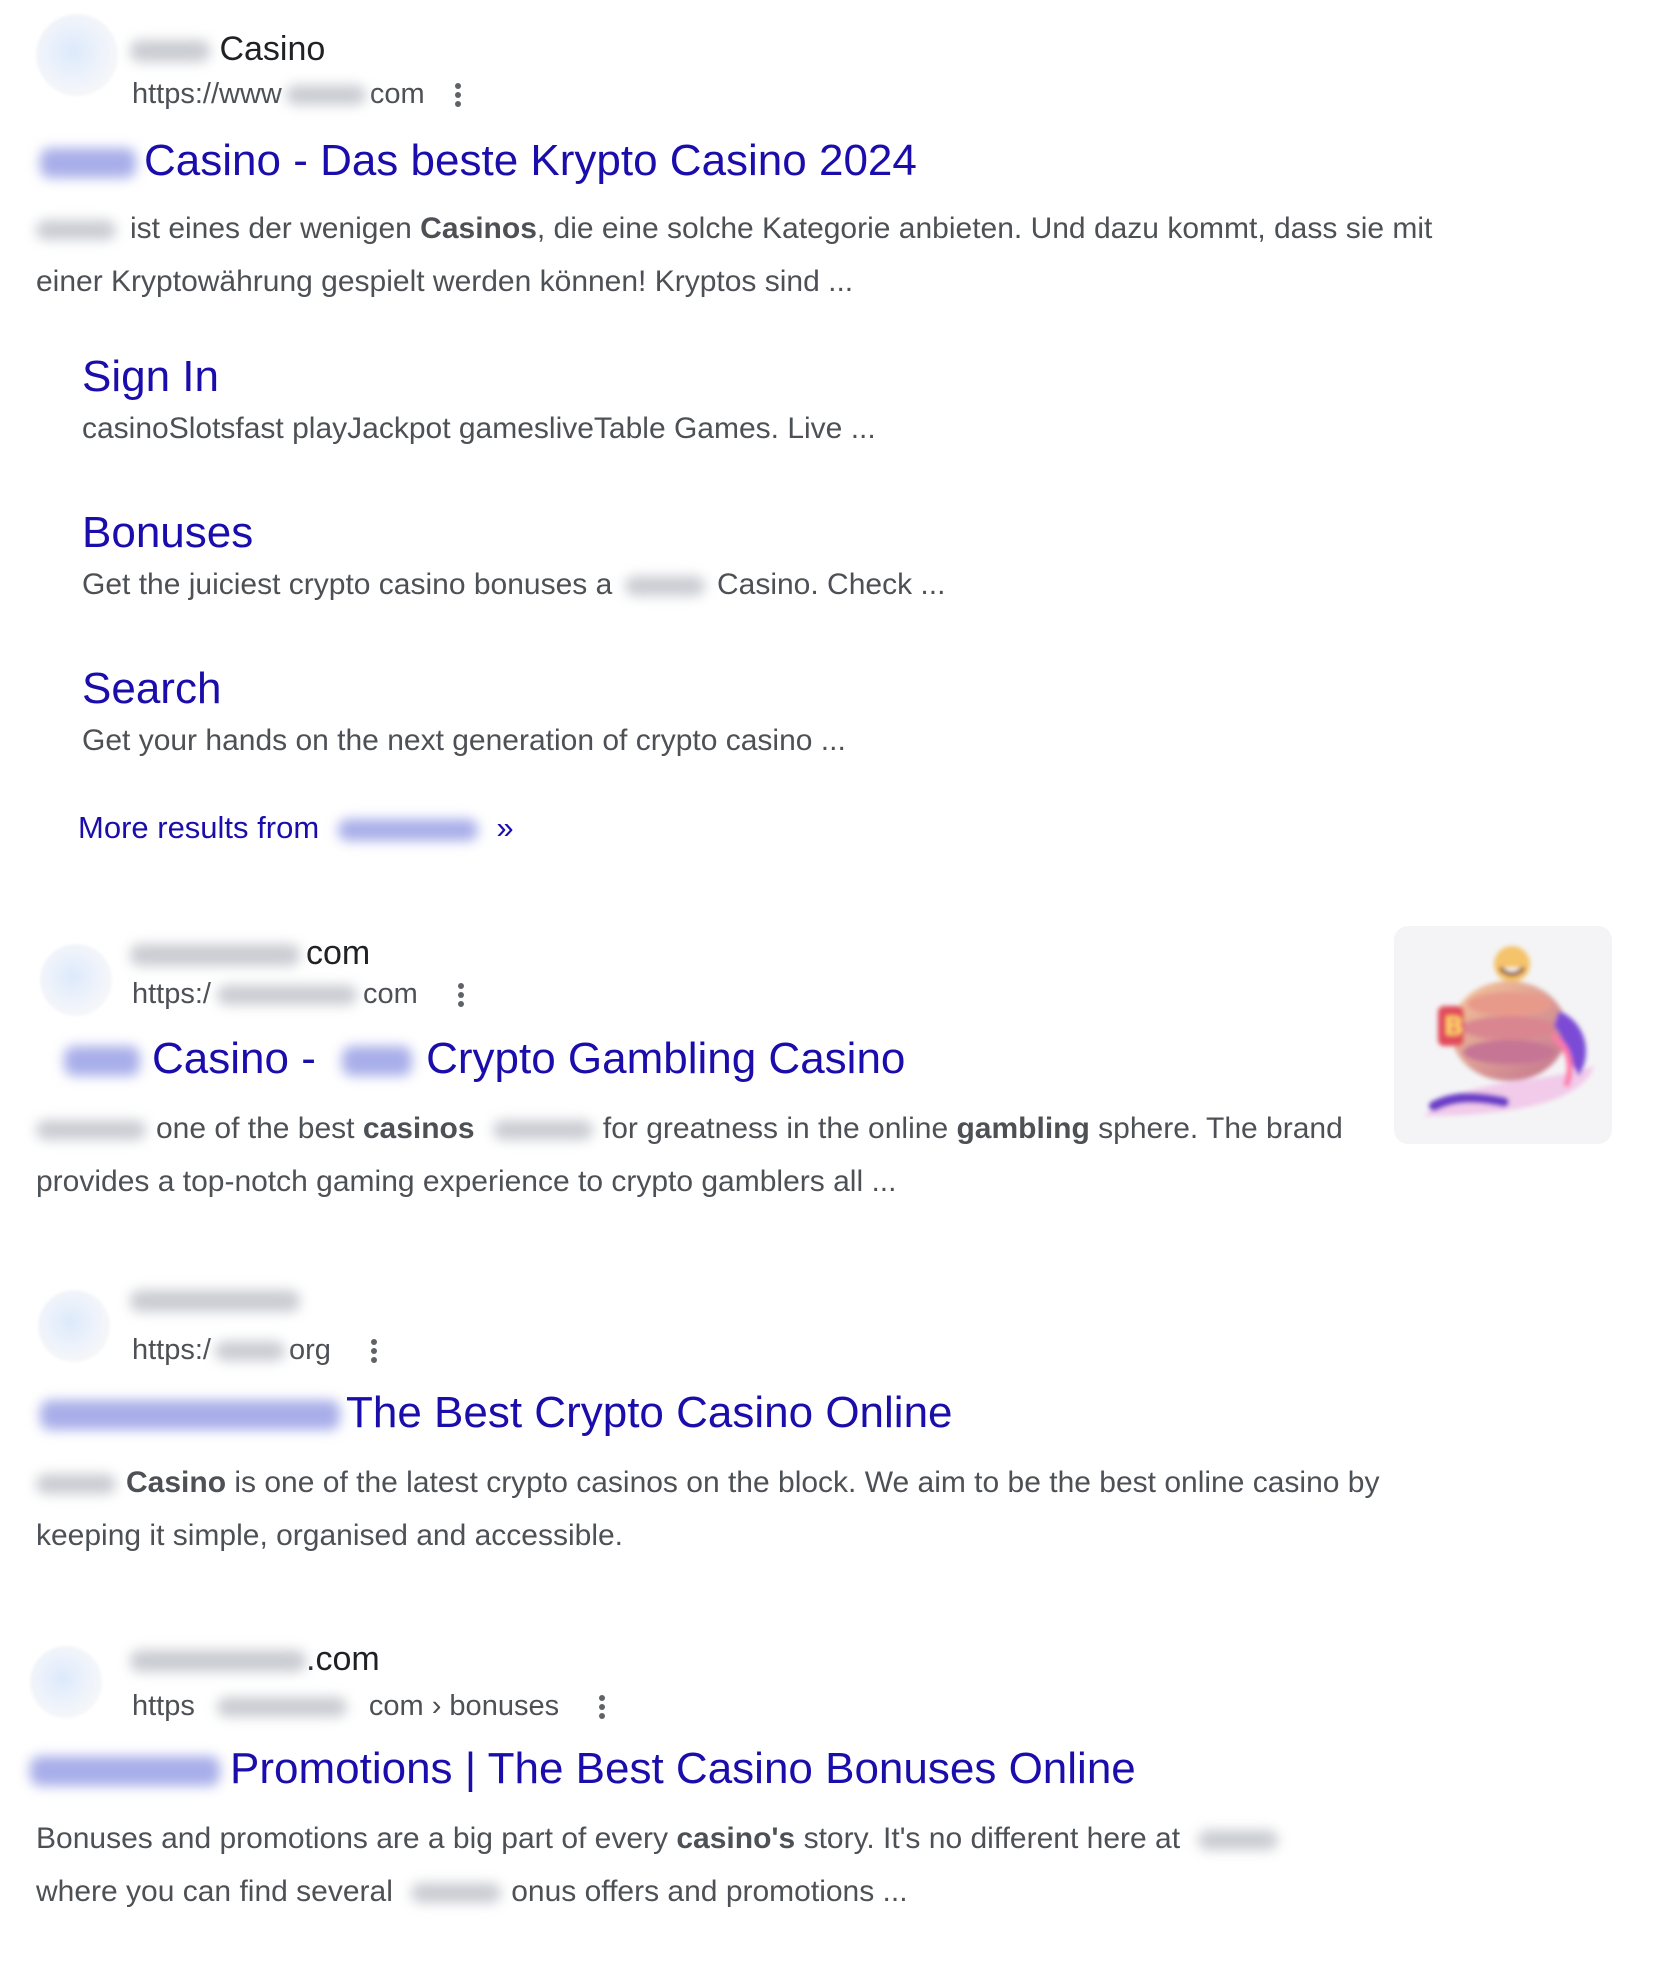 The image size is (1663, 1971). I want to click on site-name: .com, so click(255, 1659).